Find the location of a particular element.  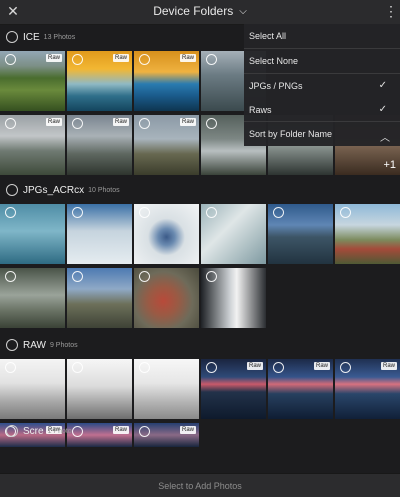

folder-name: Scre is located at coordinates (33, 431).